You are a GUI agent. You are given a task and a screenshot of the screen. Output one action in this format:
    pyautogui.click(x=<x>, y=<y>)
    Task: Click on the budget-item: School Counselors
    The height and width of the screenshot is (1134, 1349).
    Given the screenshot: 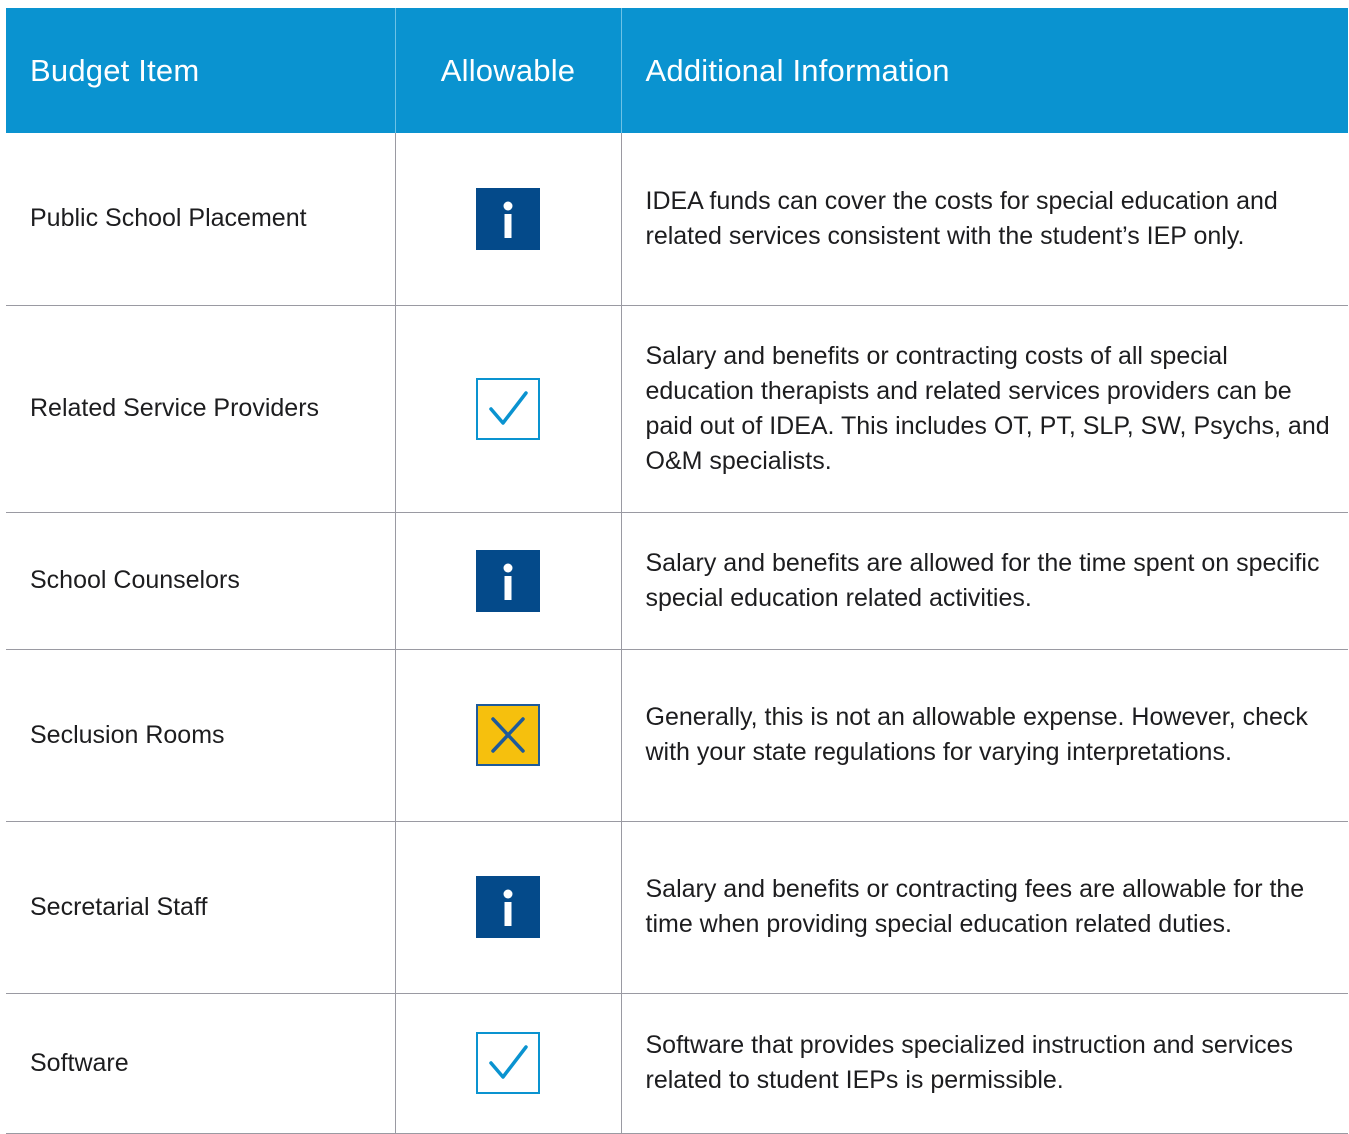 What is the action you would take?
    pyautogui.click(x=201, y=580)
    